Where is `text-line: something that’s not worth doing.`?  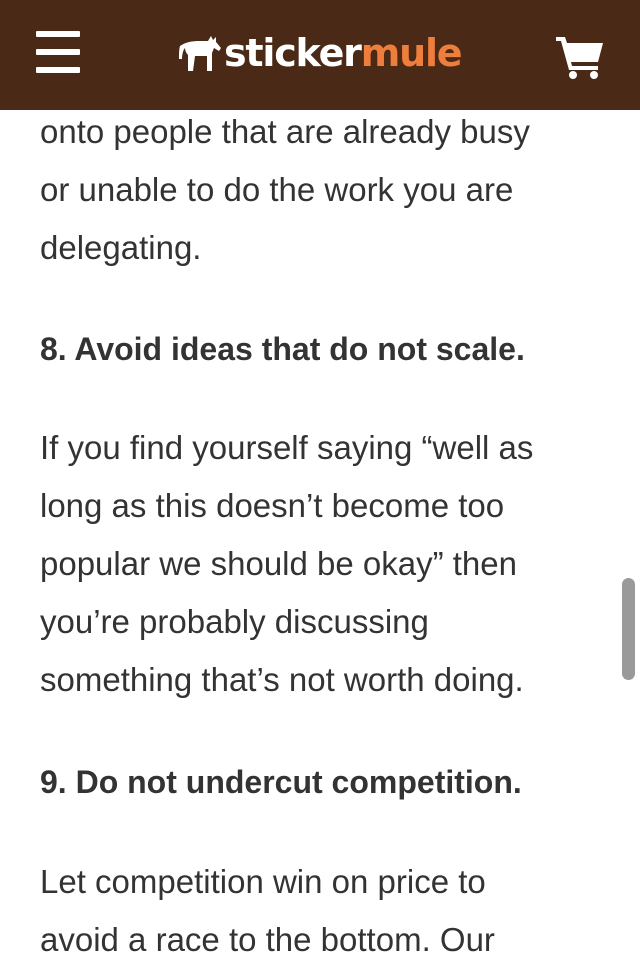 text-line: something that’s not worth doing. is located at coordinates (282, 679).